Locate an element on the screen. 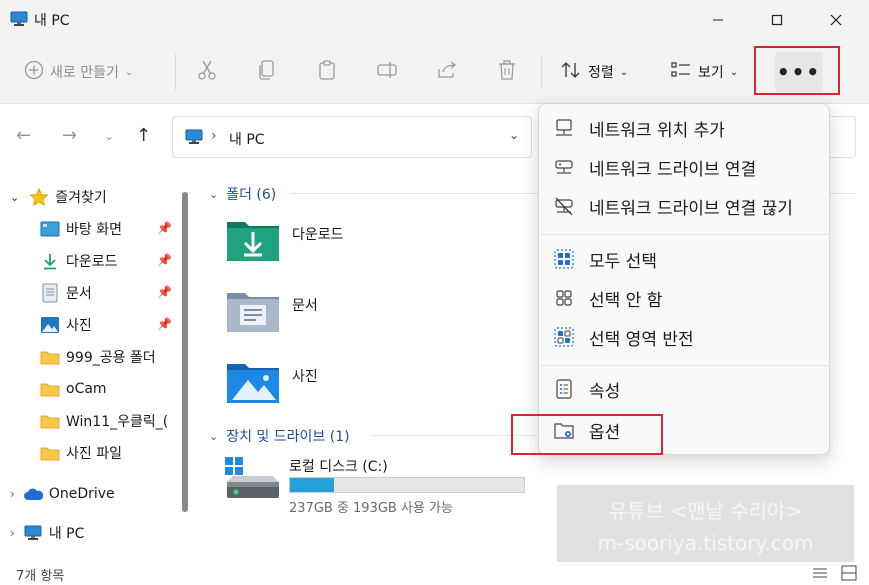 The width and height of the screenshot is (869, 585). menu-item-select-all: 모두 선택 is located at coordinates (684, 259).